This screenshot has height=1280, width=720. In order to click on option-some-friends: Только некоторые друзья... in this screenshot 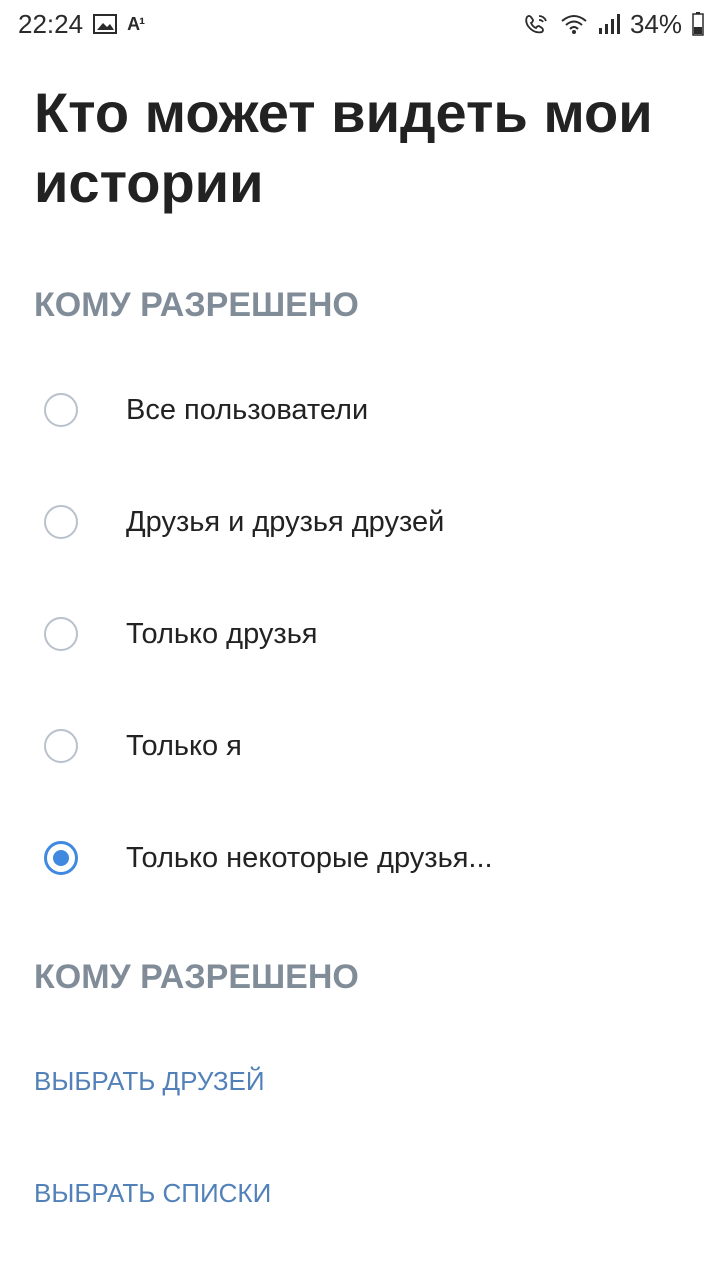, I will do `click(360, 858)`.